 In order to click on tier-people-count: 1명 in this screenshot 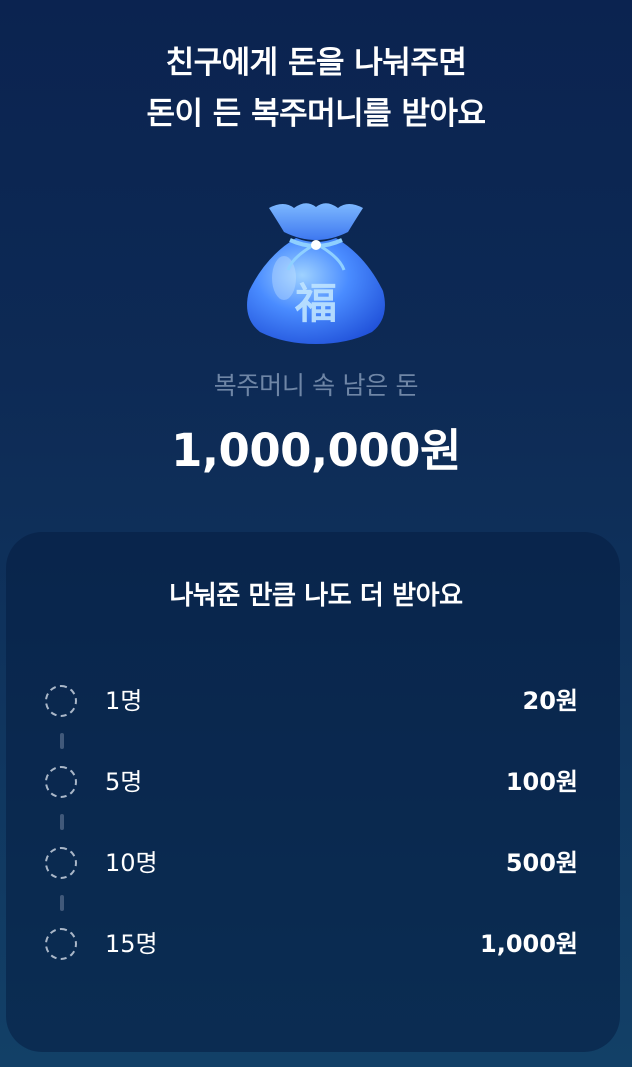, I will do `click(124, 701)`.